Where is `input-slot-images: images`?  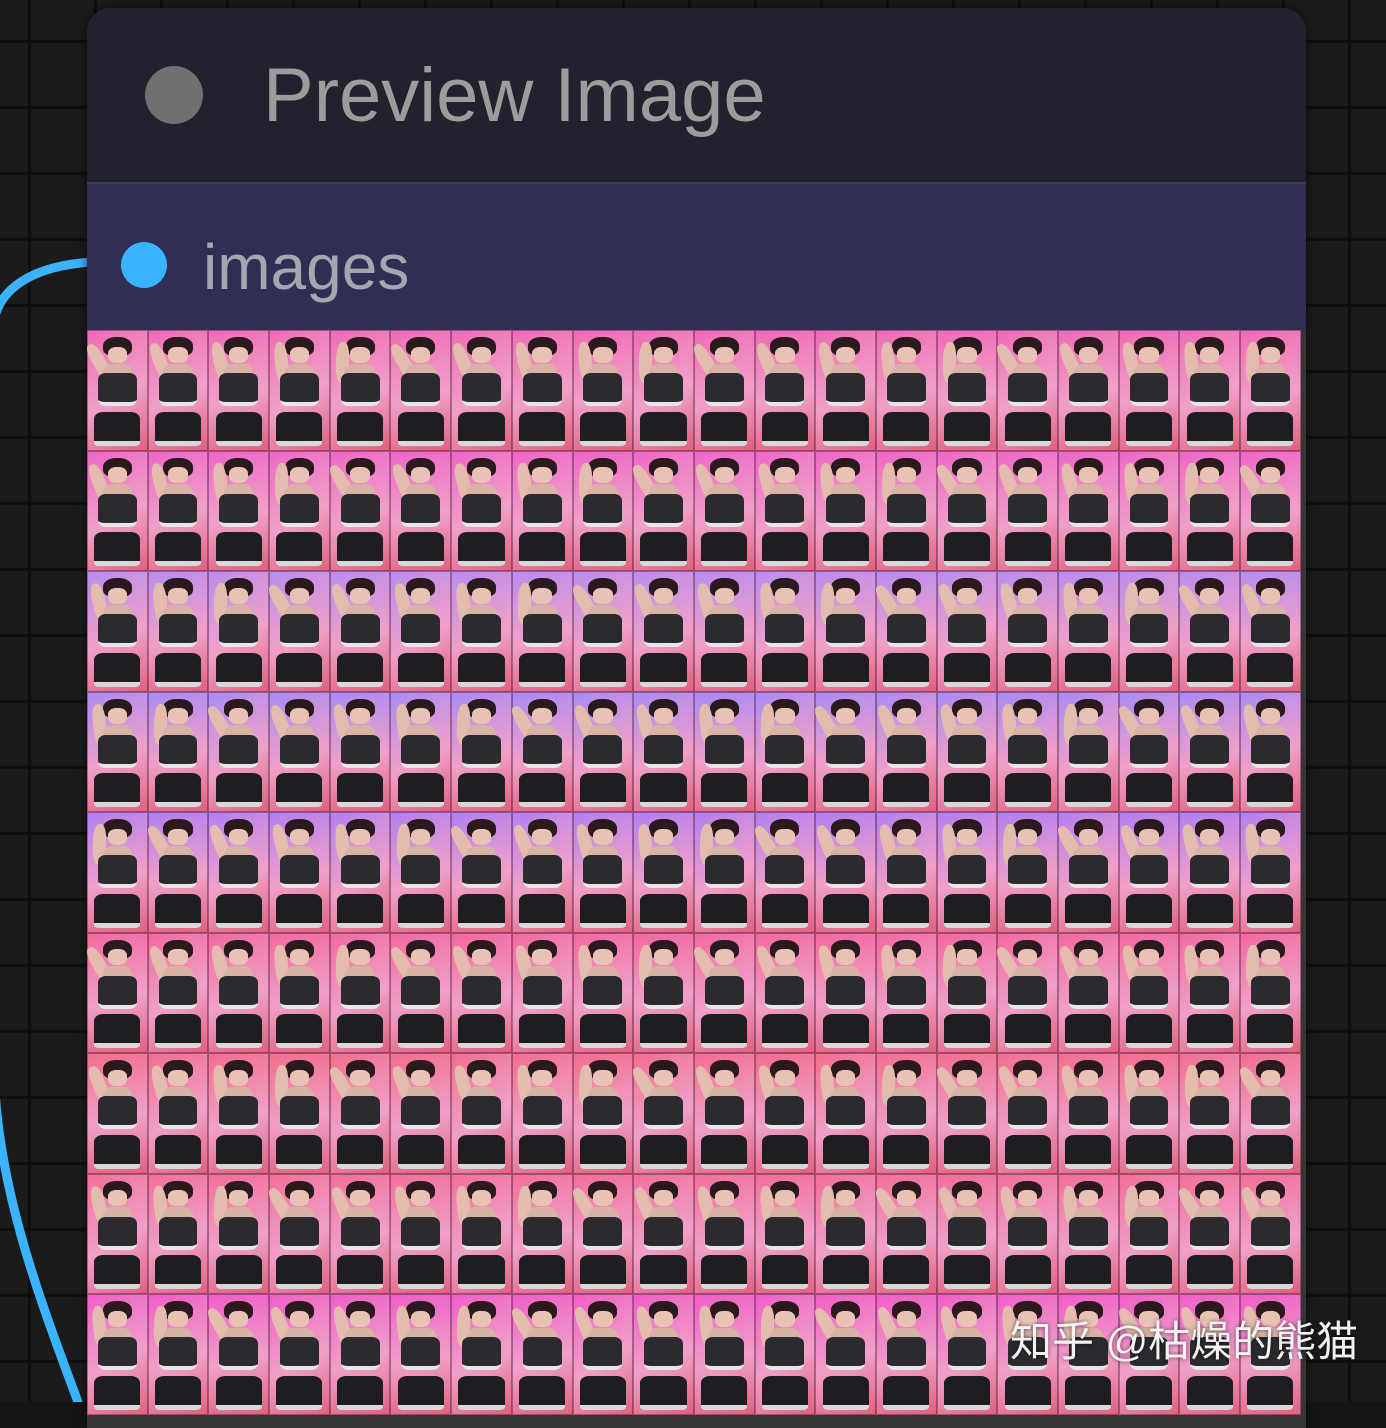
input-slot-images: images is located at coordinates (696, 257).